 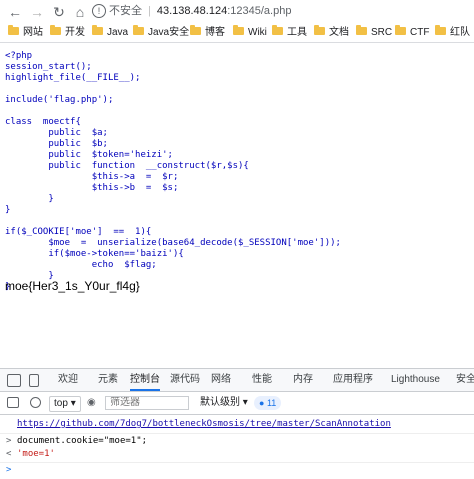 What do you see at coordinates (465, 380) in the screenshot?
I see `tab-security: 安全` at bounding box center [465, 380].